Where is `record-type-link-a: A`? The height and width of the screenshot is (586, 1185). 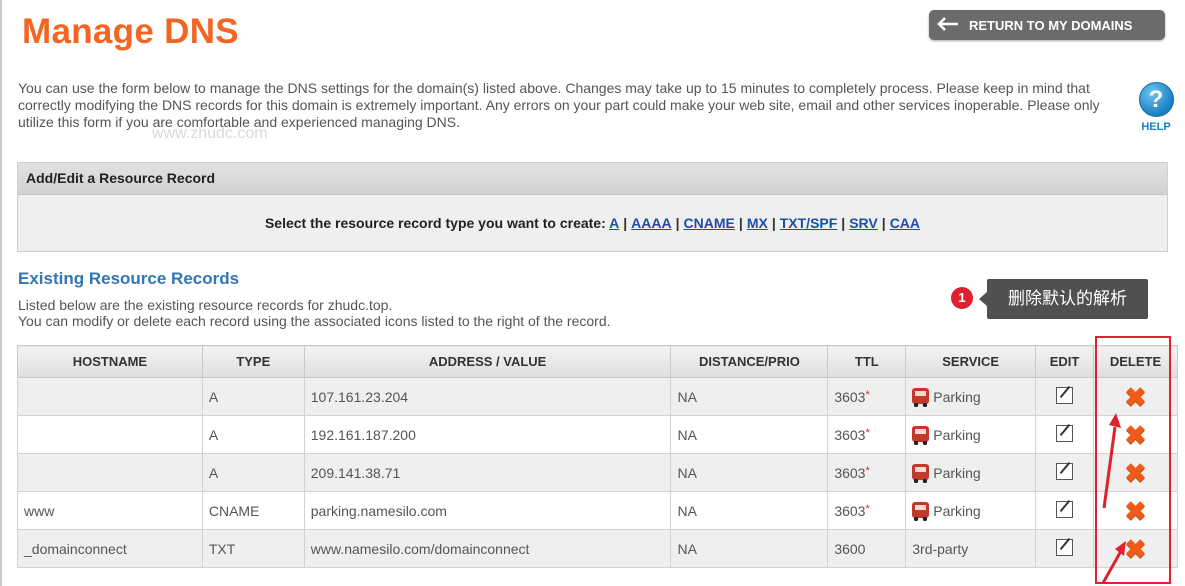 record-type-link-a: A is located at coordinates (614, 223).